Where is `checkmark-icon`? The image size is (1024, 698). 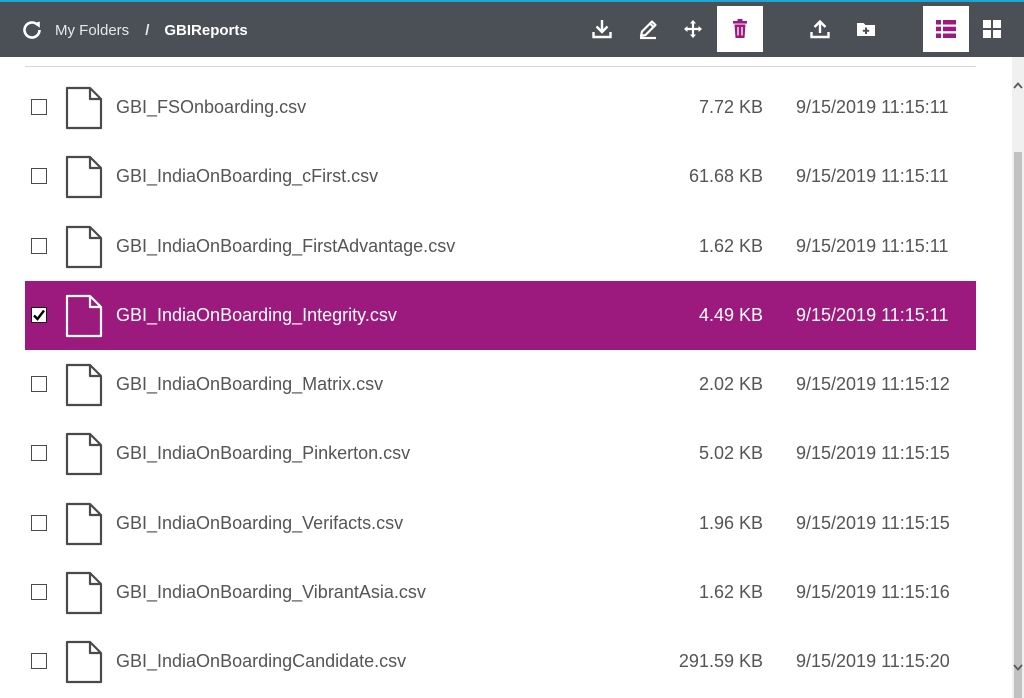
checkmark-icon is located at coordinates (39, 315).